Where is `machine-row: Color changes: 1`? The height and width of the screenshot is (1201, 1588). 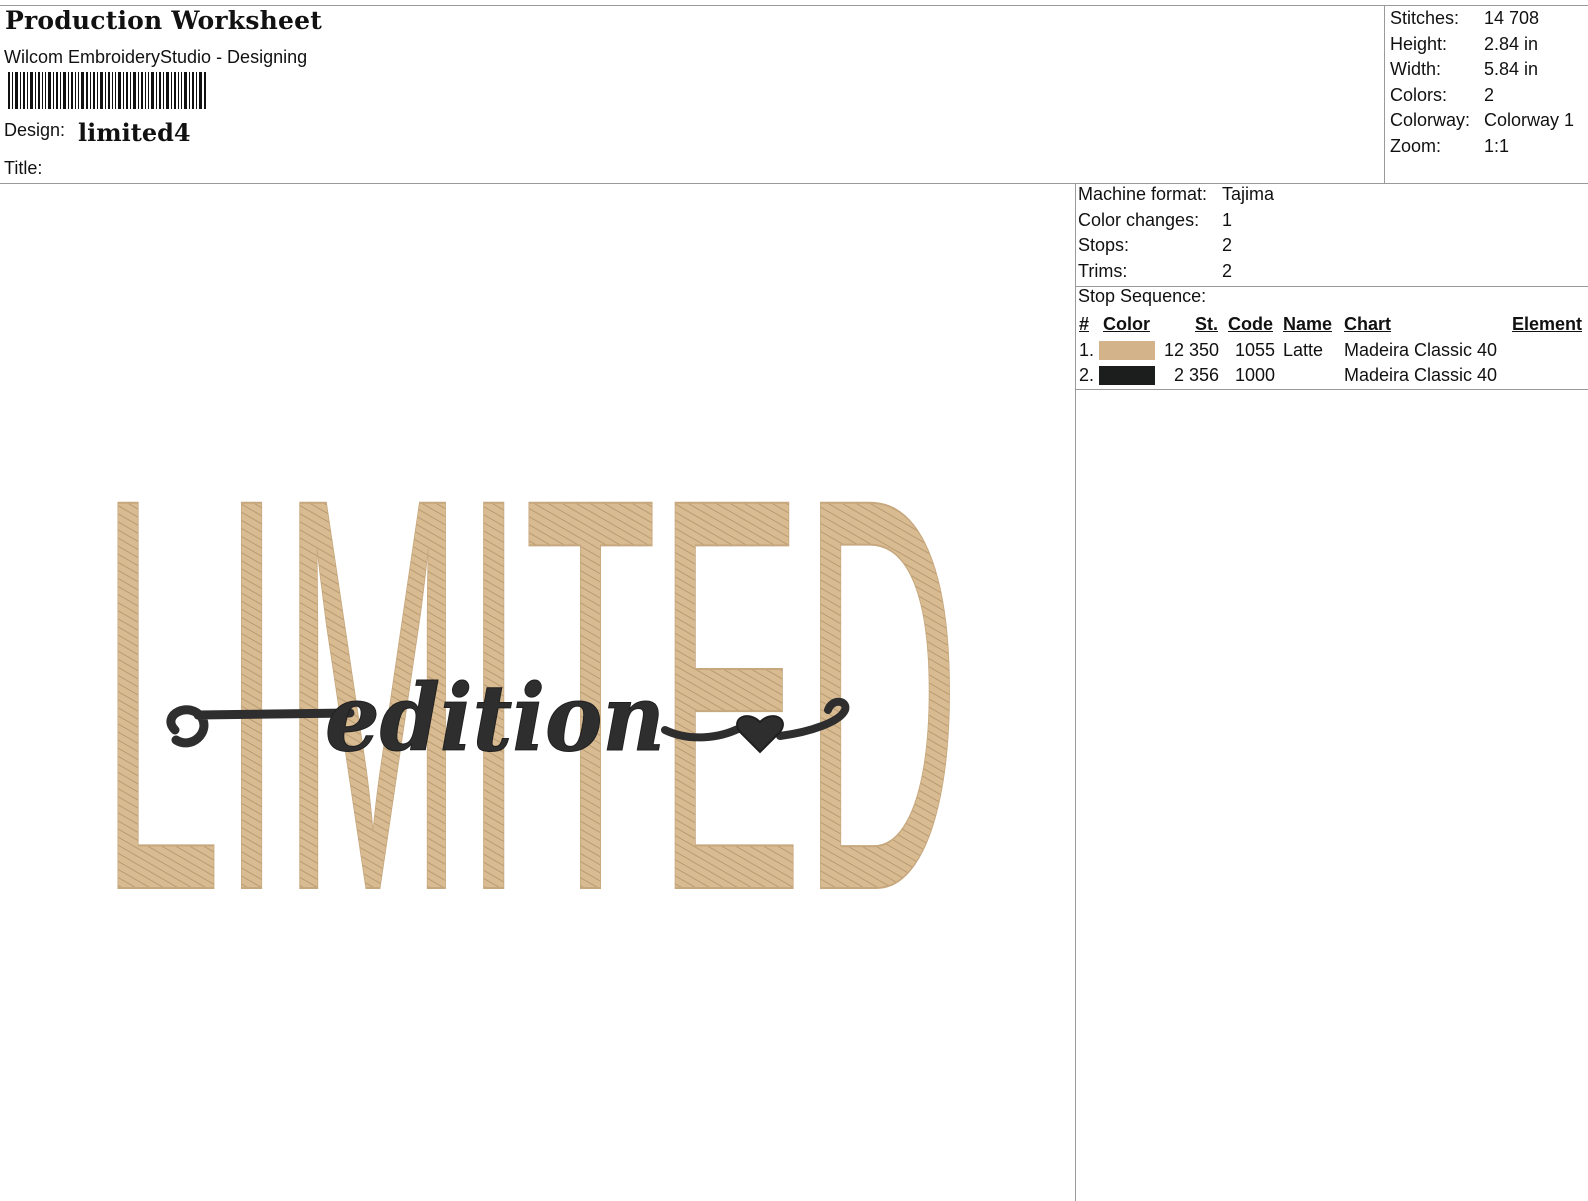 machine-row: Color changes: 1 is located at coordinates (1176, 221).